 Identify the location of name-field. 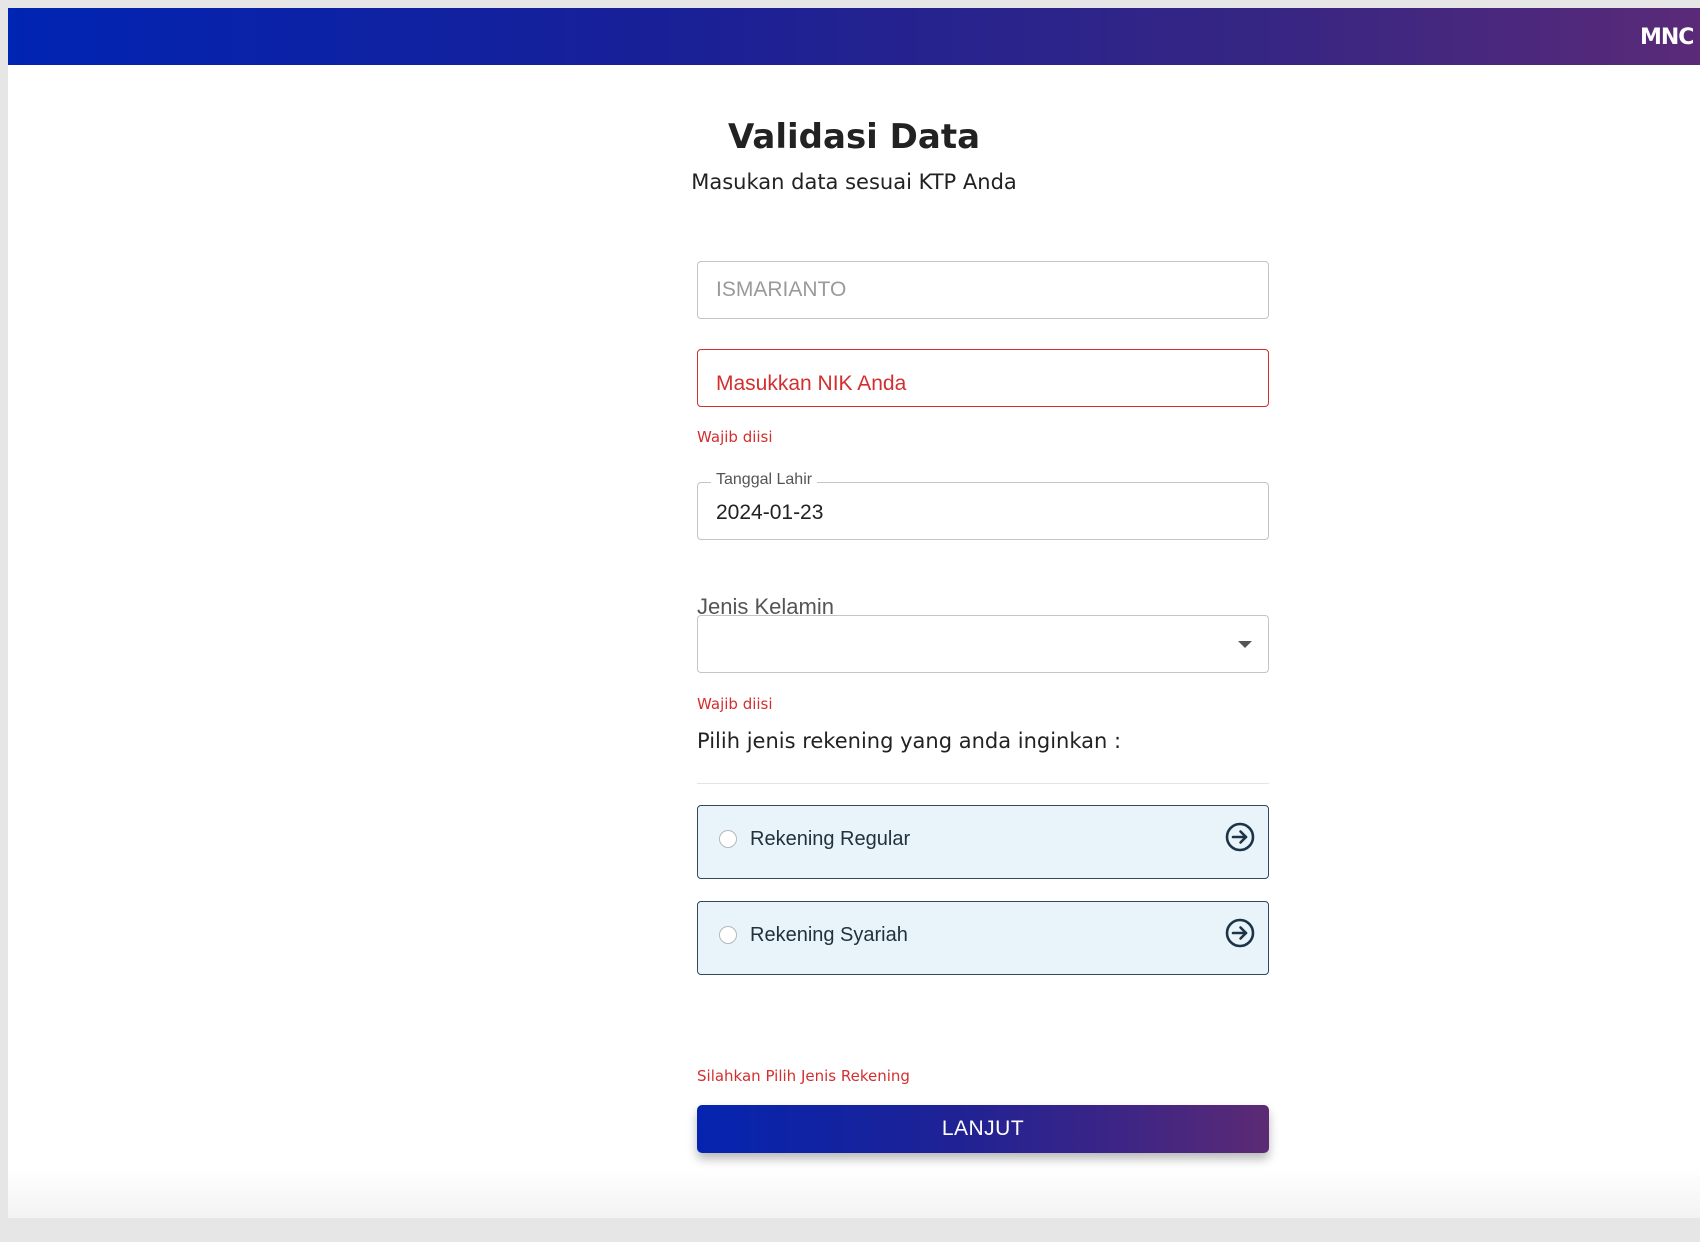
(983, 290).